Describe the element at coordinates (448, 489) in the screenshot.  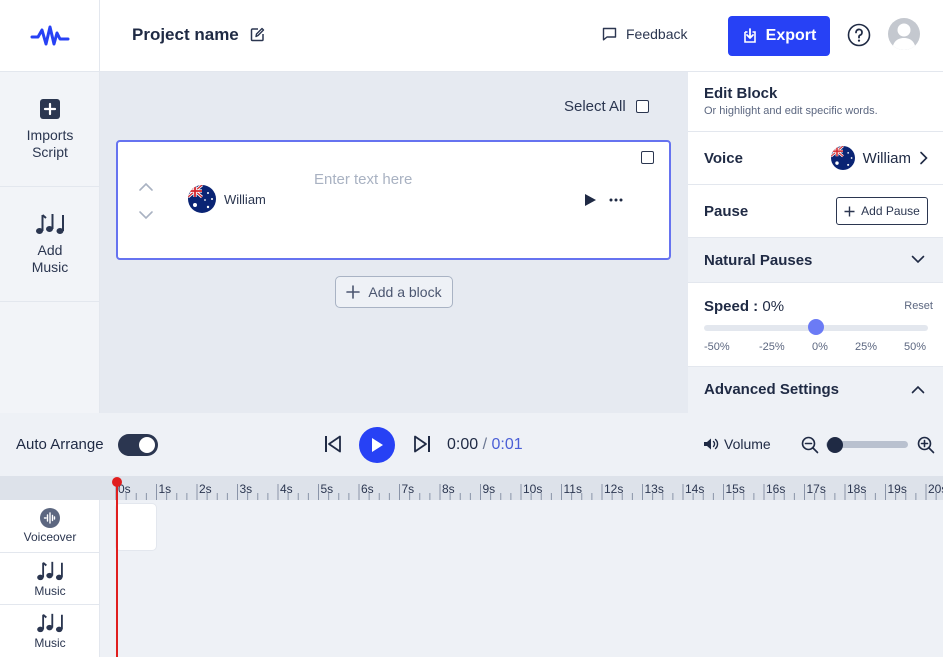
I see `ruler-label: 8s` at that location.